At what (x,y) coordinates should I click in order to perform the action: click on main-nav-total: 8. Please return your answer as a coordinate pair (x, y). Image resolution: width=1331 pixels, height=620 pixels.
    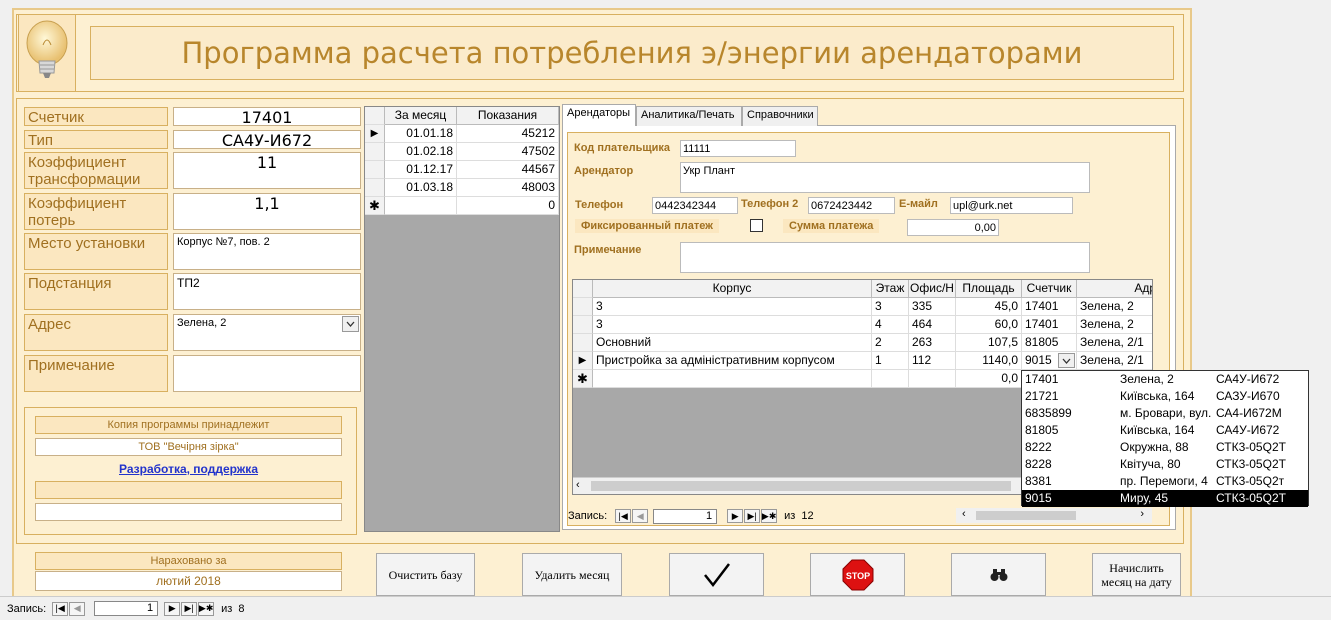
    Looking at the image, I should click on (241, 608).